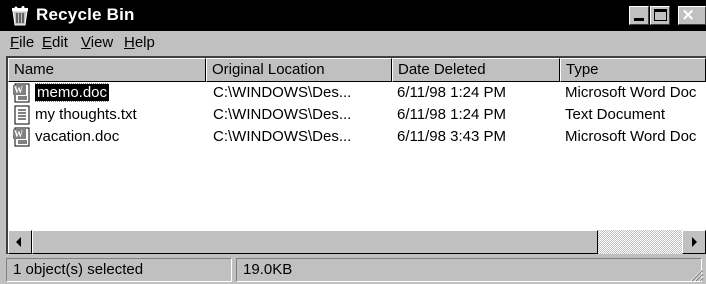  I want to click on menu-help: Help, so click(139, 42).